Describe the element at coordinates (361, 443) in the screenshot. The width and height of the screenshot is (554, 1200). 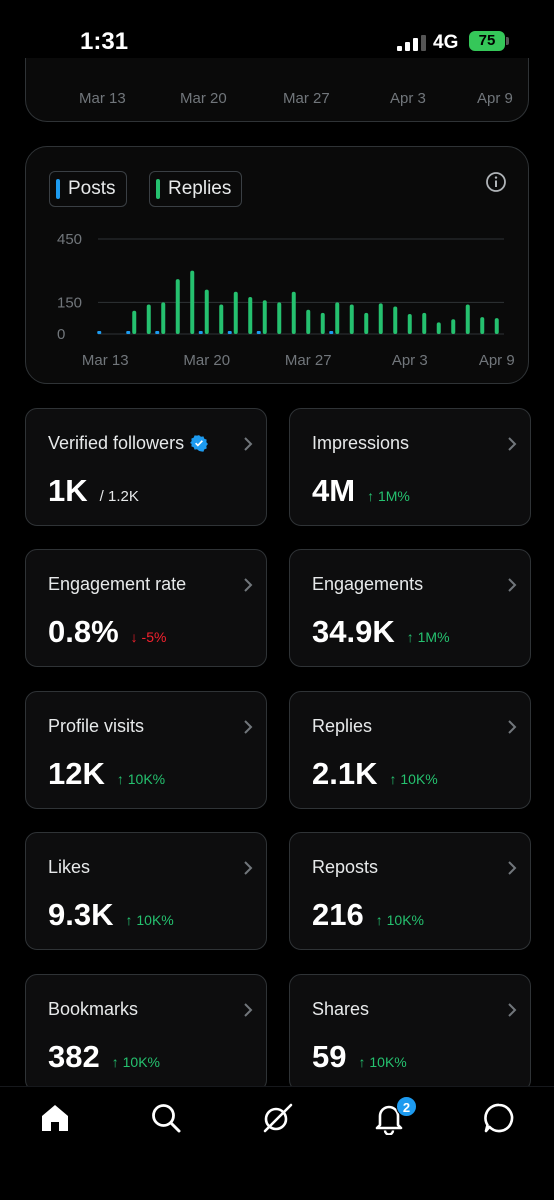
I see `metric-label: Impressions` at that location.